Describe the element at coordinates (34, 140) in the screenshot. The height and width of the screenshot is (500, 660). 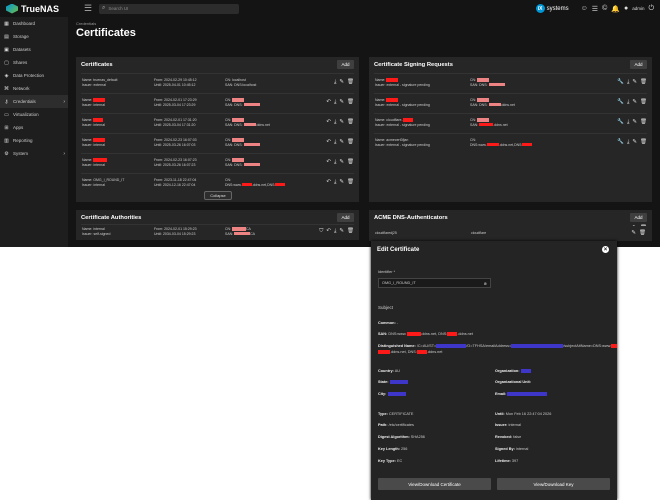
I see `sidebar-item-reporting: ▥ Reporting` at that location.